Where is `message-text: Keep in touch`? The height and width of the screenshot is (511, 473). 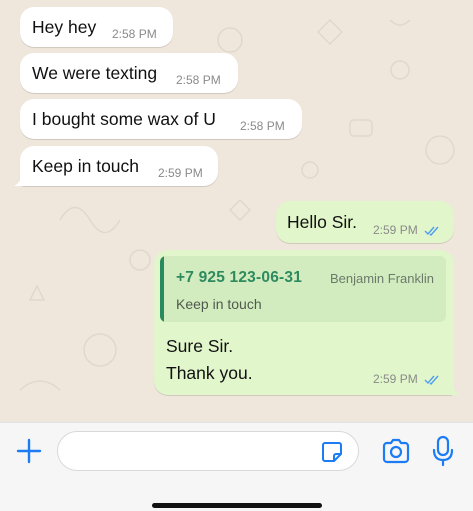 message-text: Keep in touch is located at coordinates (86, 166).